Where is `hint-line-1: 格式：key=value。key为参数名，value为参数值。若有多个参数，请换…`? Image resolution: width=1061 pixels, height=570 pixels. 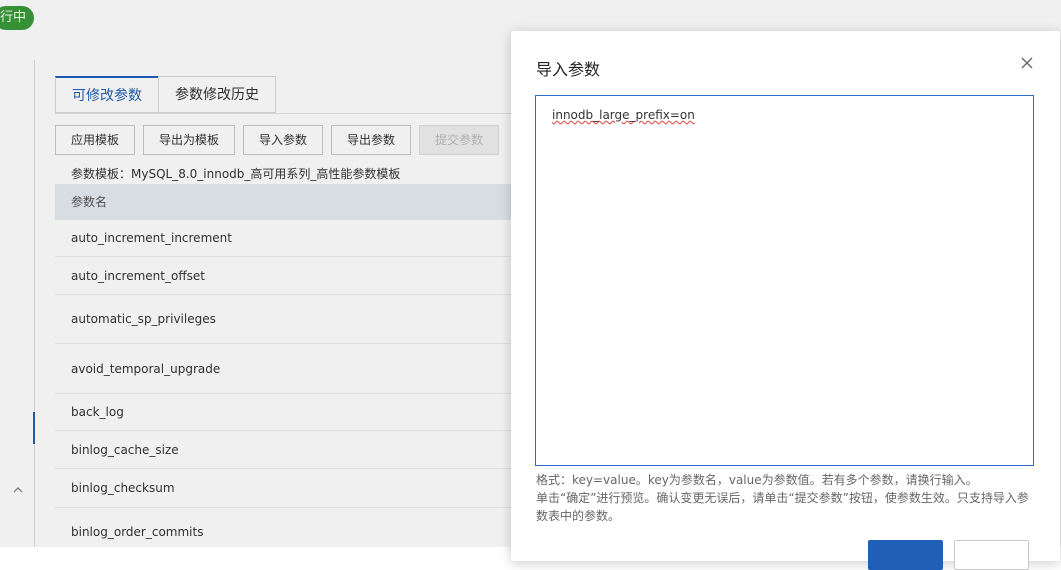 hint-line-1: 格式：key=value。key为参数名，value为参数值。若有多个参数，请换… is located at coordinates (757, 480).